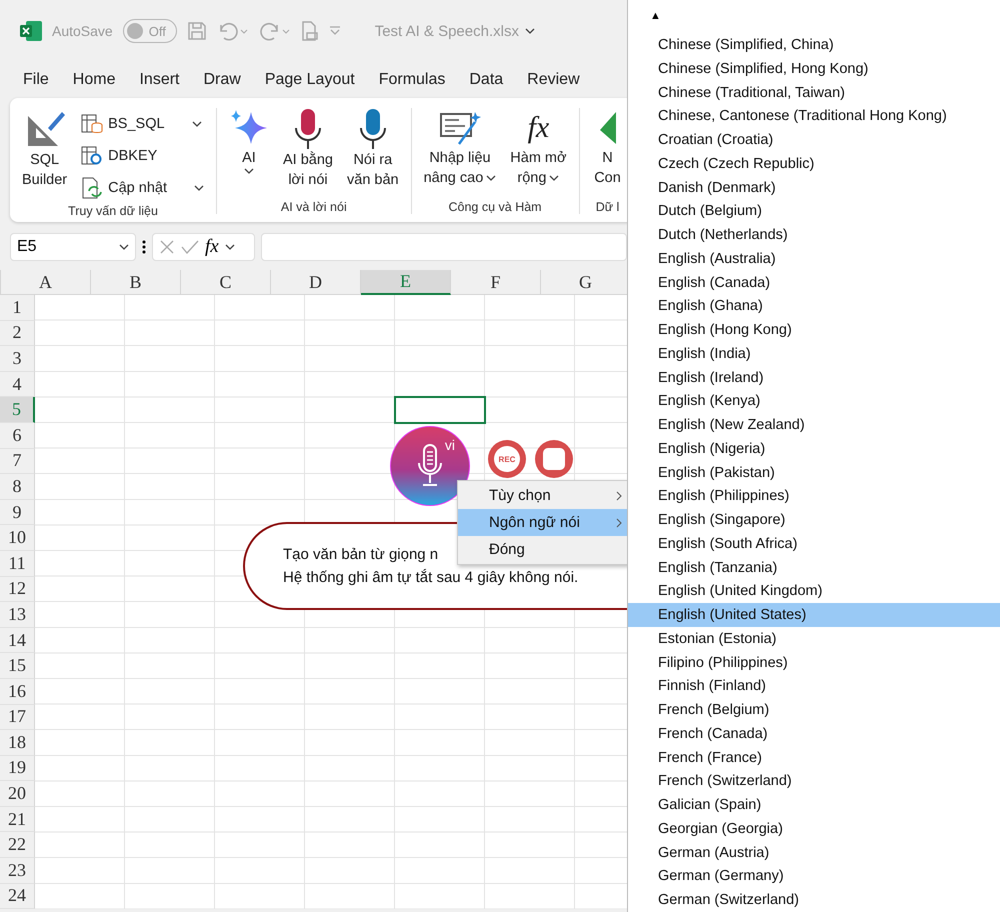 Image resolution: width=1000 pixels, height=912 pixels. I want to click on column-header: D, so click(316, 282).